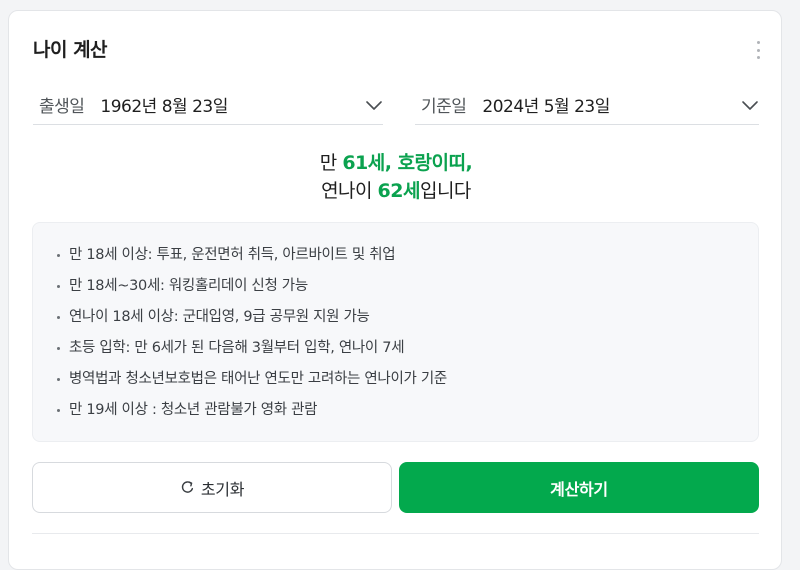 Image resolution: width=800 pixels, height=570 pixels. I want to click on list-item: 연나이 18세 이상: 군대입영, 9급 공무원 지원 가능, so click(407, 320).